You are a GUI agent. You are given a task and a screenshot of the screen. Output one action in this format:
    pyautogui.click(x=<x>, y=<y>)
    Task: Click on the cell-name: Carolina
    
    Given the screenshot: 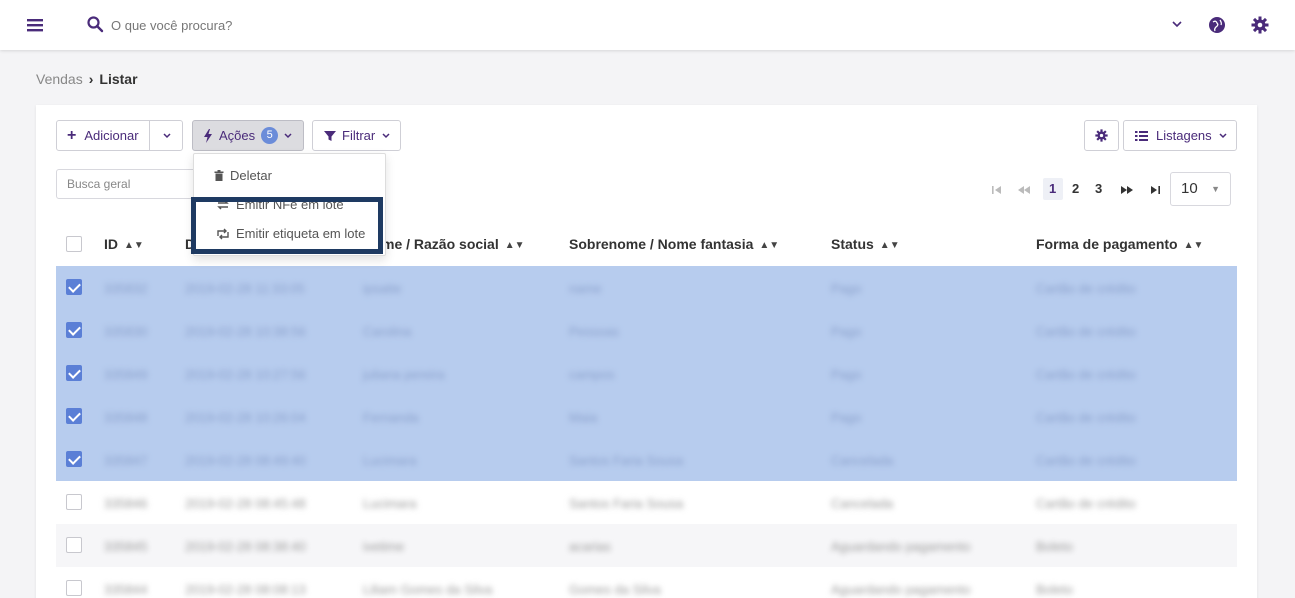 What is the action you would take?
    pyautogui.click(x=387, y=331)
    